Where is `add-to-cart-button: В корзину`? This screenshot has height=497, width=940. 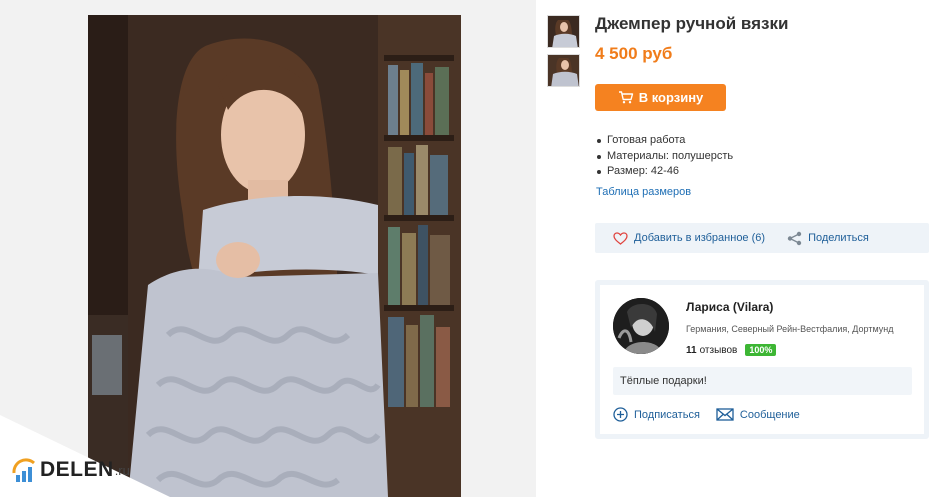 add-to-cart-button: В корзину is located at coordinates (660, 97).